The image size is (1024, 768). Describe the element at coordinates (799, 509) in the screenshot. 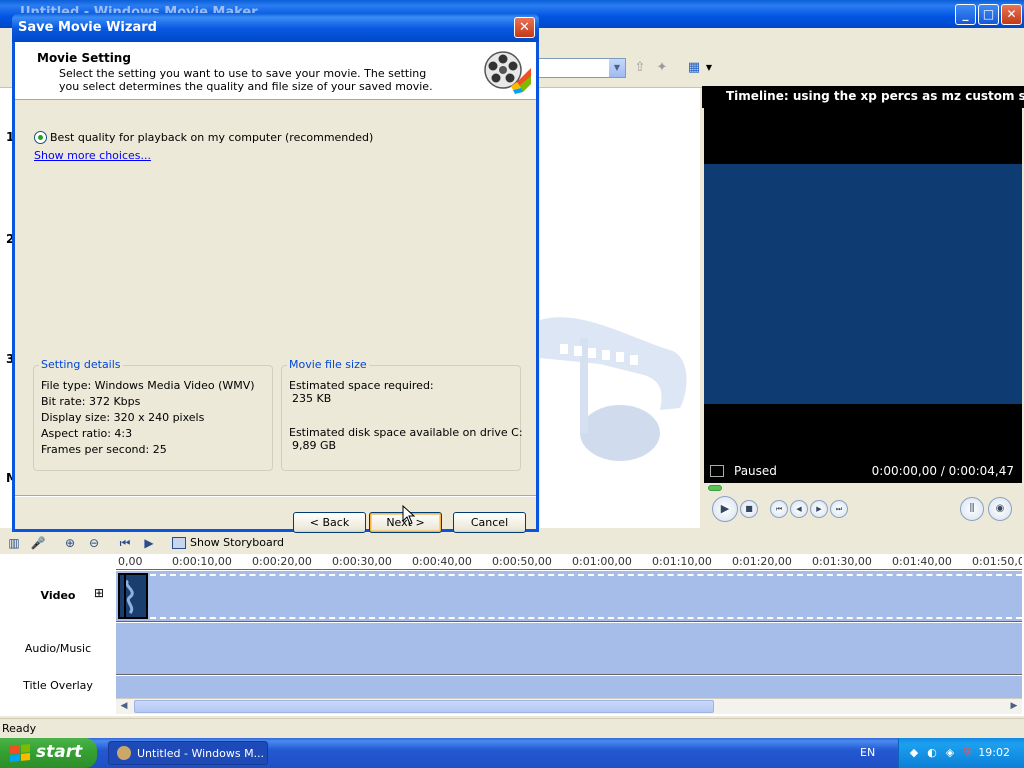

I see `previous-frame-icon: ◀` at that location.